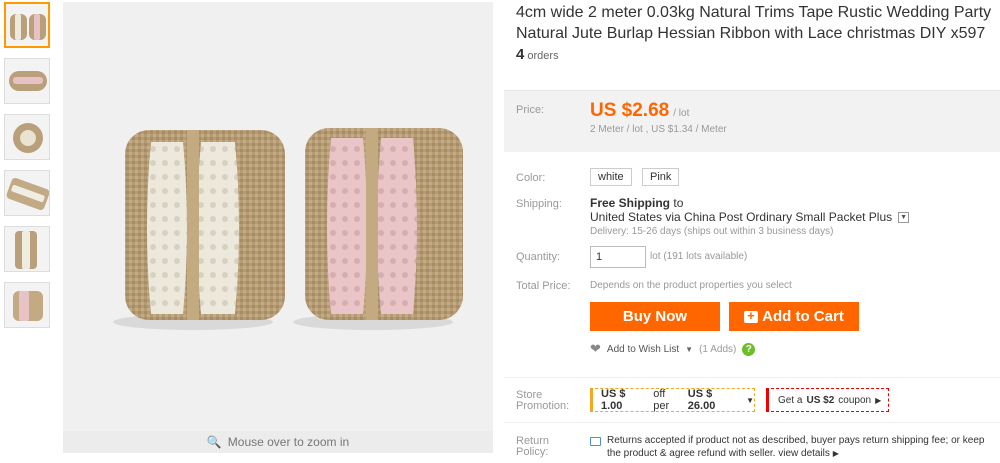  What do you see at coordinates (804, 453) in the screenshot?
I see `view-details-link: view details` at bounding box center [804, 453].